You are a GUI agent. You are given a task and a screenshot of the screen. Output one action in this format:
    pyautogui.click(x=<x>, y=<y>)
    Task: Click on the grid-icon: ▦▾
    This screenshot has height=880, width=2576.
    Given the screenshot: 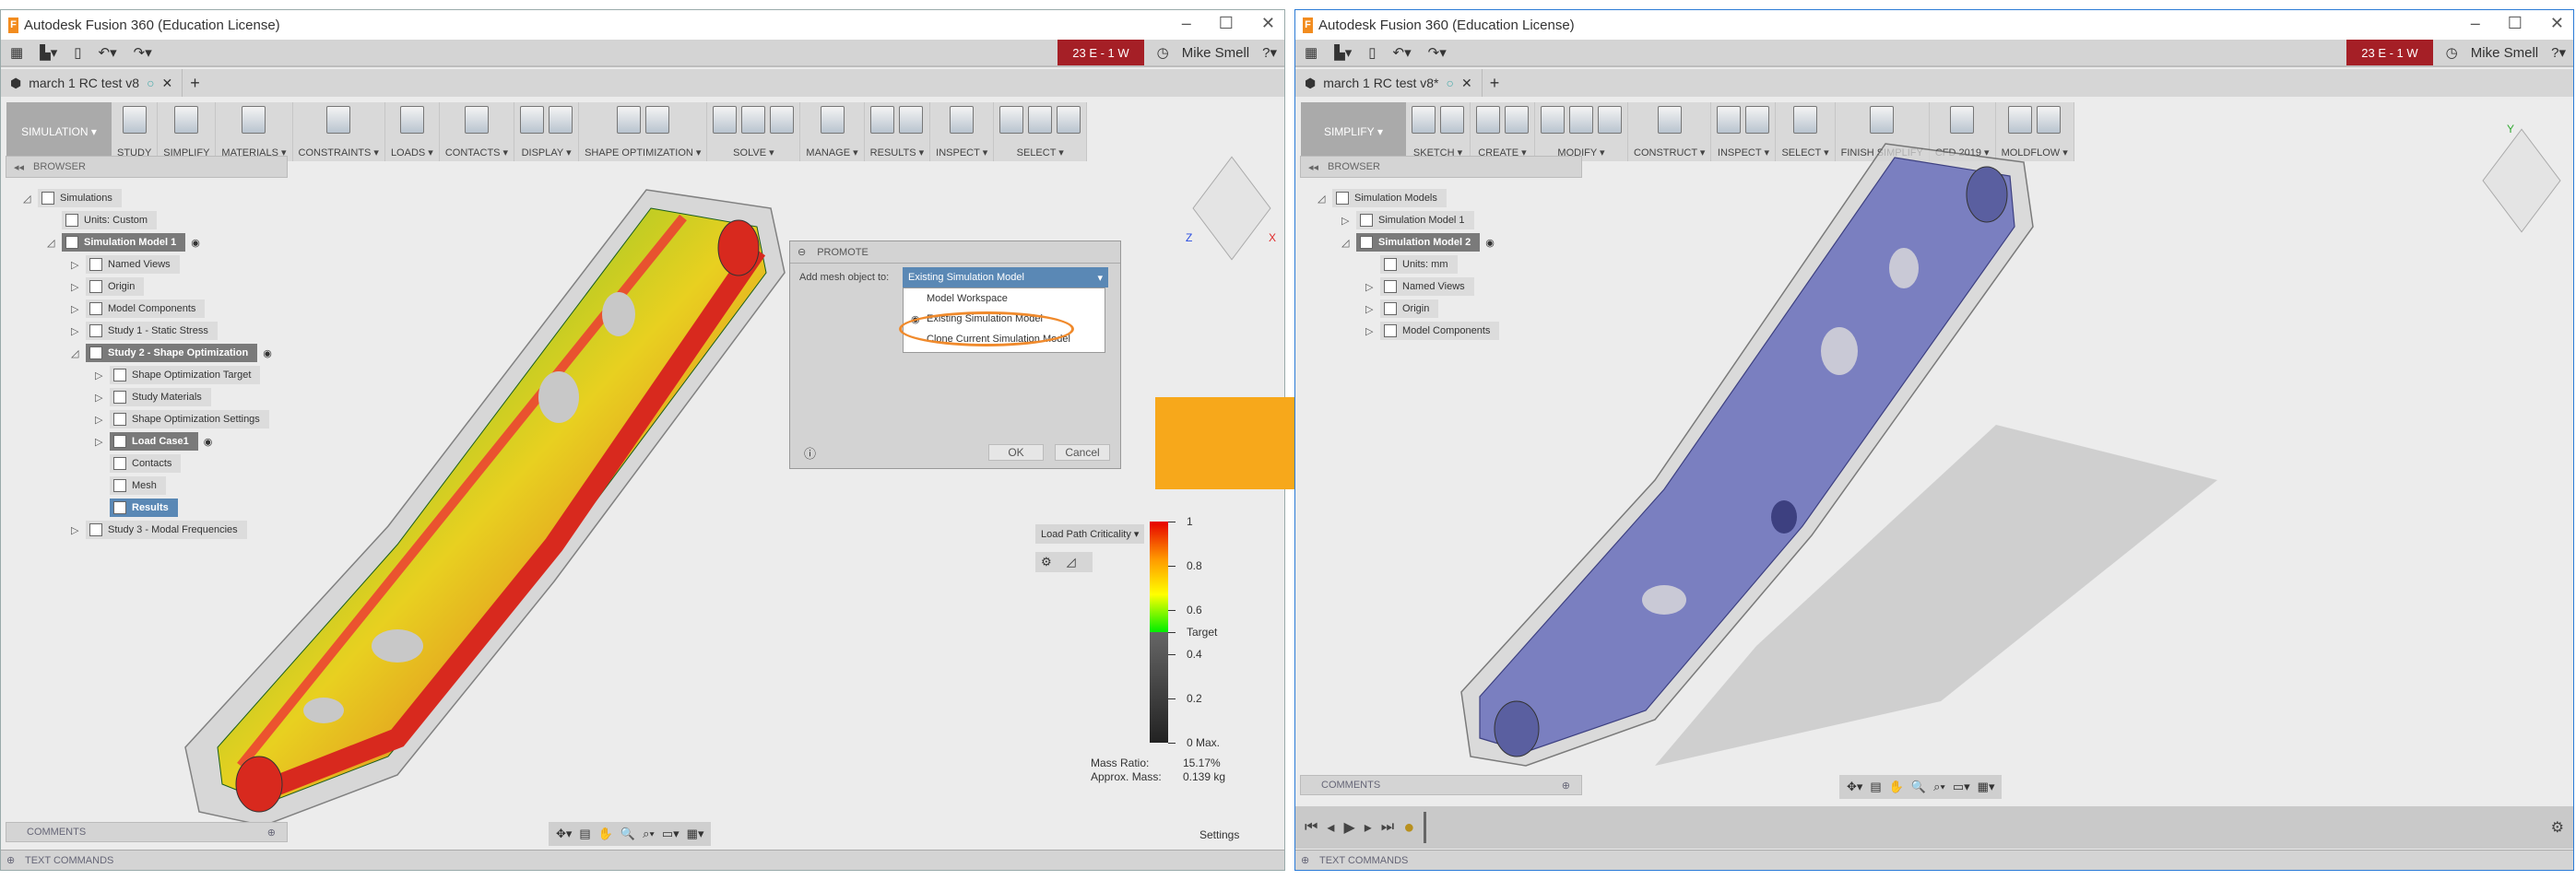 What is the action you would take?
    pyautogui.click(x=695, y=834)
    